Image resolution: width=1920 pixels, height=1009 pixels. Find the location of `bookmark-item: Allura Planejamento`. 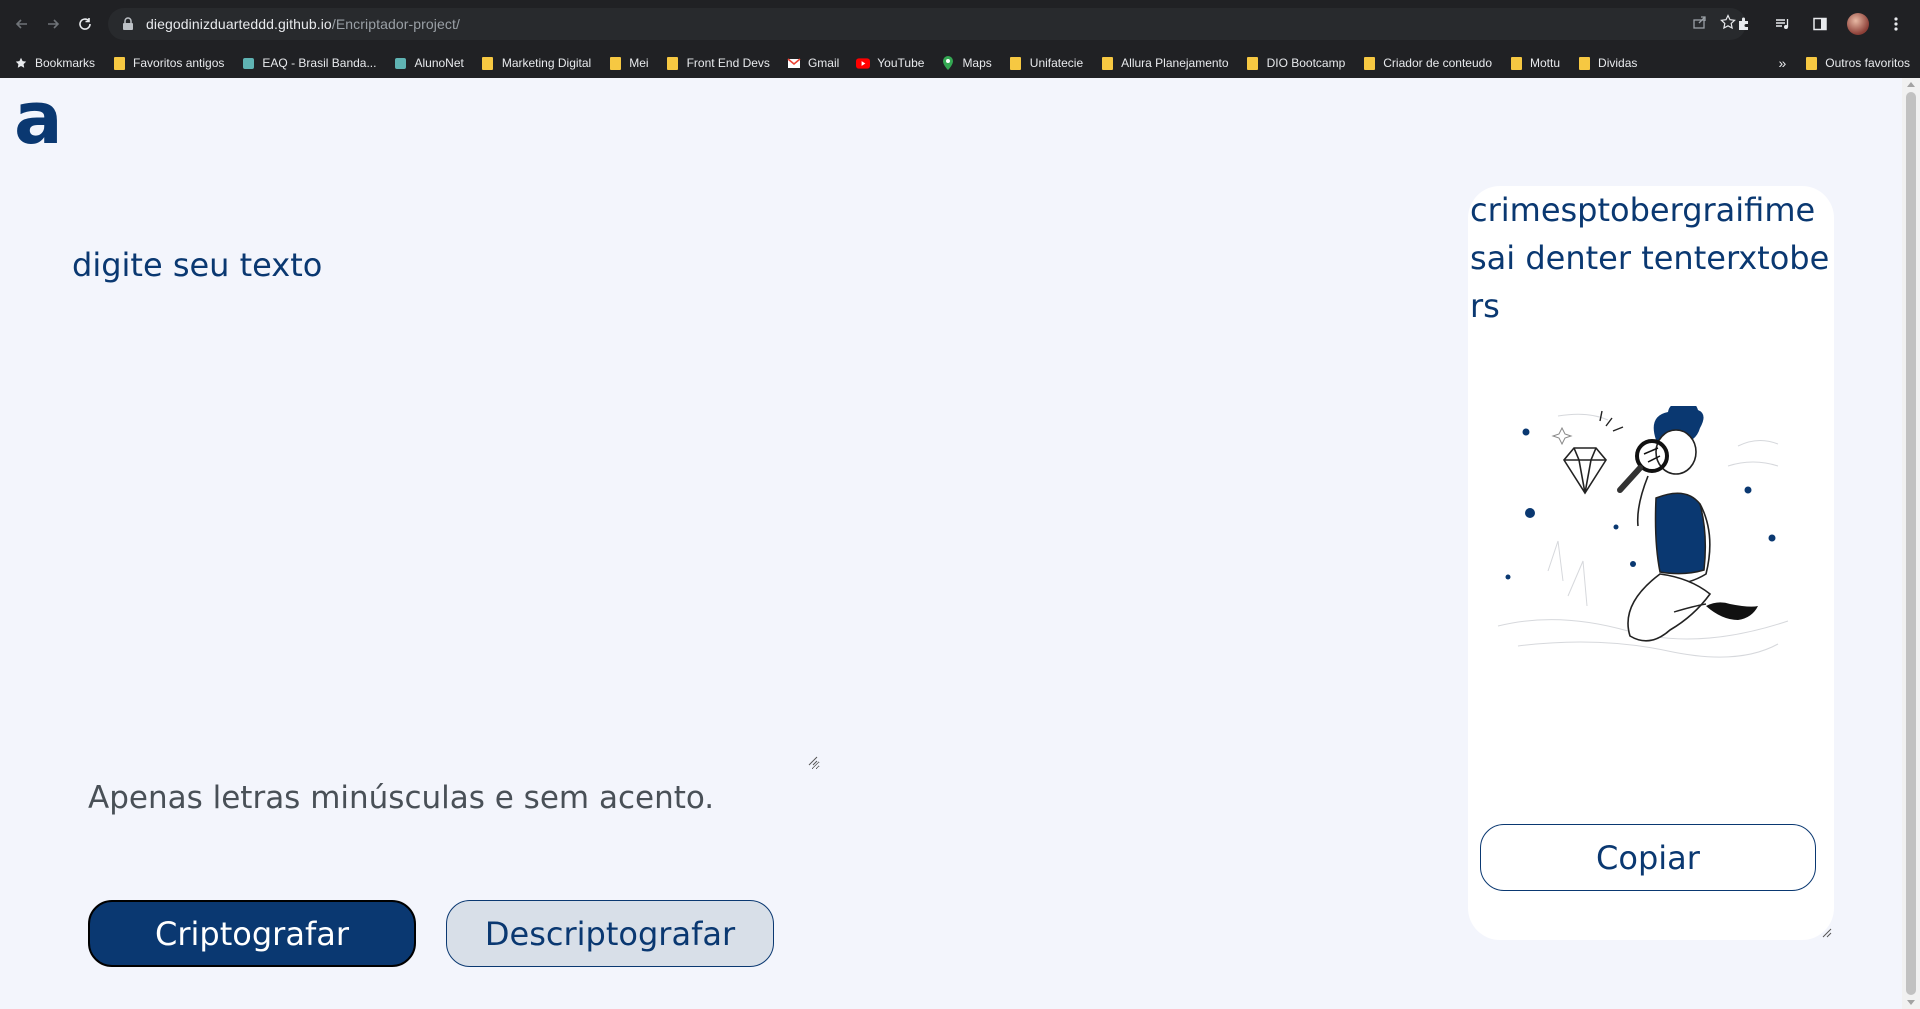

bookmark-item: Allura Planejamento is located at coordinates (1164, 63).